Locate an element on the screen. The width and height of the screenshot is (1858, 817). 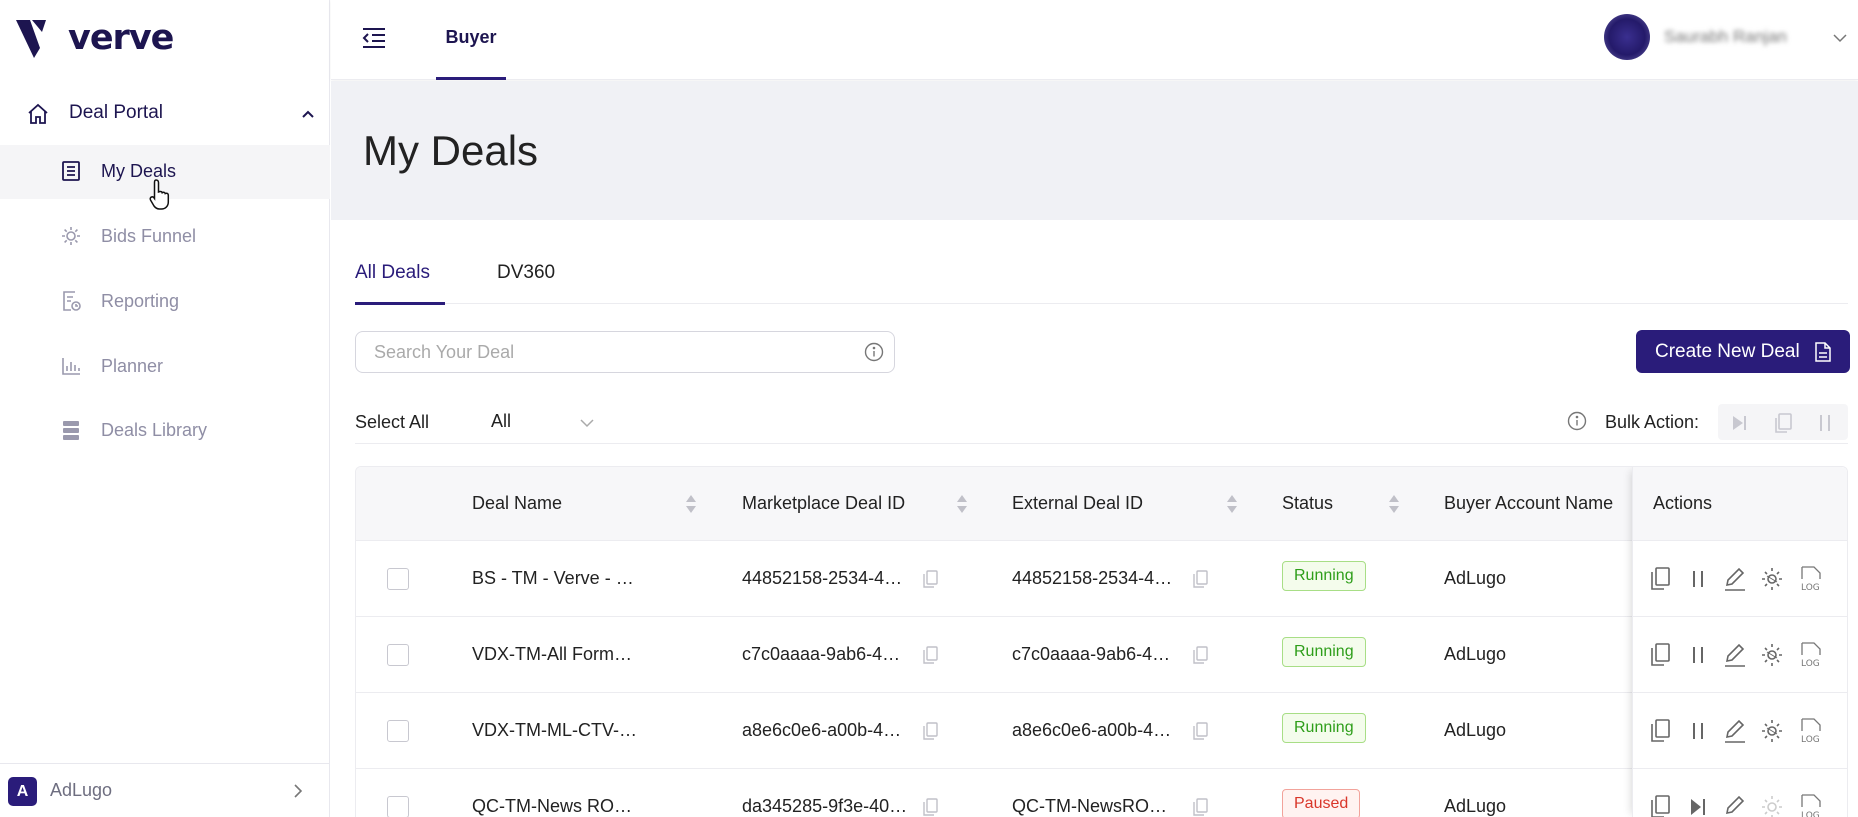
tab-all-deals: All Deals is located at coordinates (400, 272).